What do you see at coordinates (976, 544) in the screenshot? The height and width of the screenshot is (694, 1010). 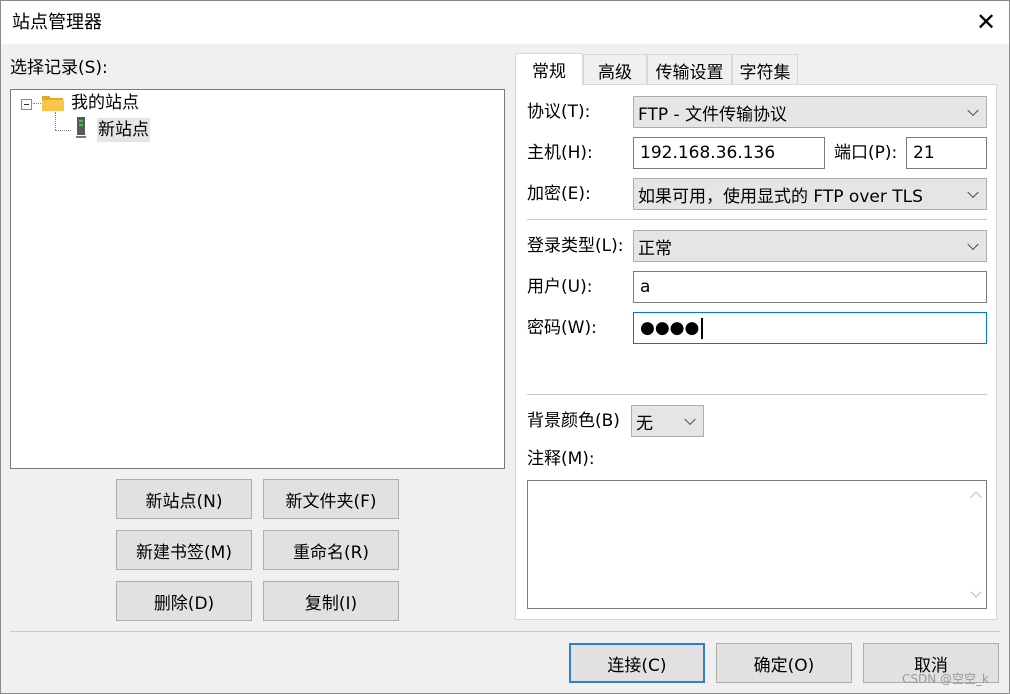 I see `comments-scrollbar` at bounding box center [976, 544].